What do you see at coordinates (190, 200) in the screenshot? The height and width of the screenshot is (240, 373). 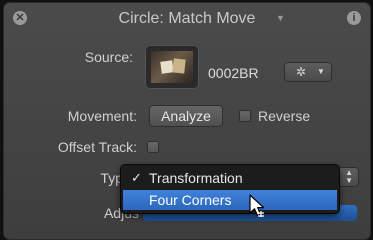 I see `menu-item-label: Four Corners` at bounding box center [190, 200].